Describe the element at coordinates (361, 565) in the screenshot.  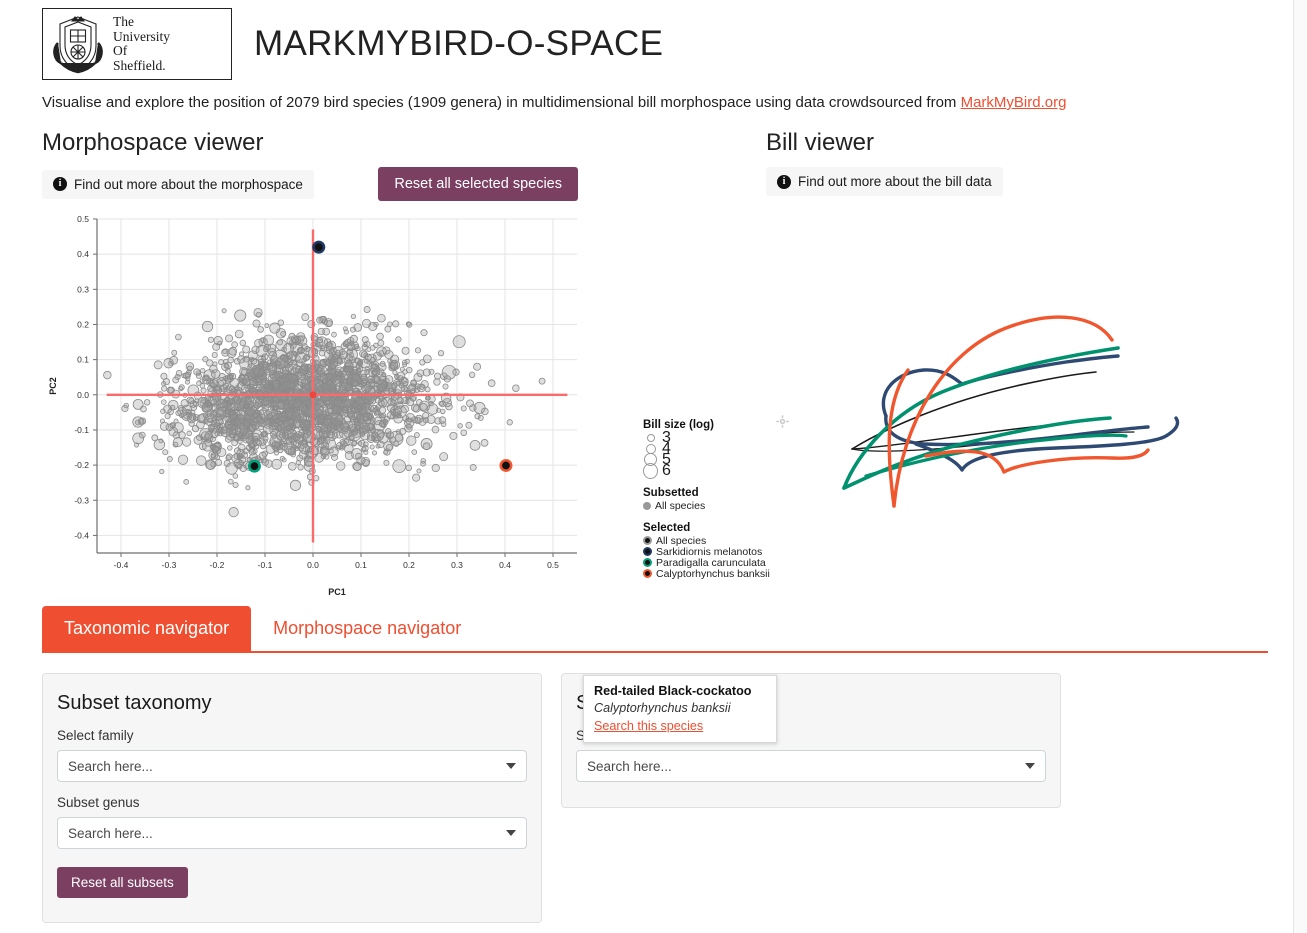
I see `x-tick-label: 0.1` at that location.